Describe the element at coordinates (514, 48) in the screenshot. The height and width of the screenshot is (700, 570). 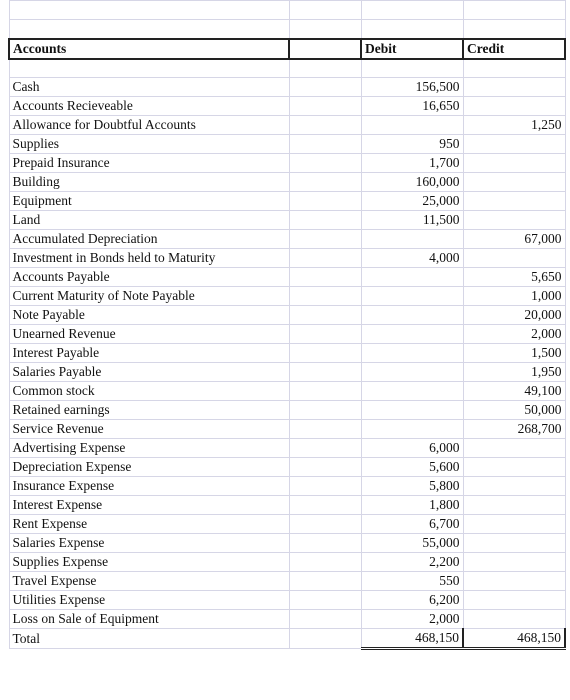
I see `header-credit: Credit` at that location.